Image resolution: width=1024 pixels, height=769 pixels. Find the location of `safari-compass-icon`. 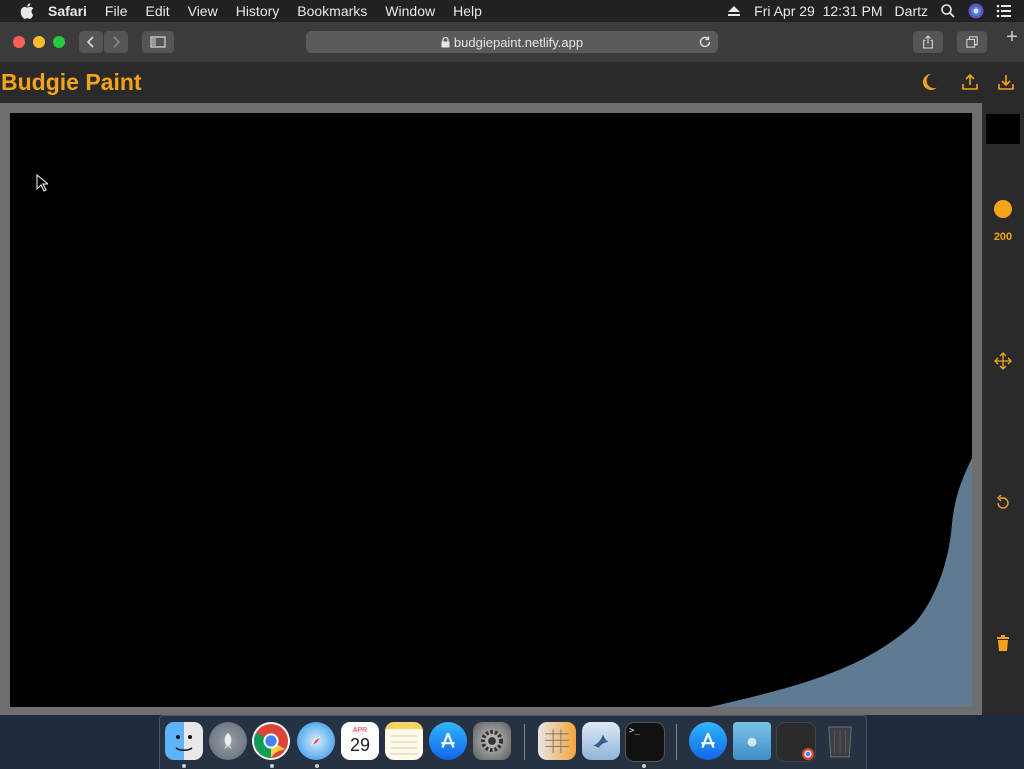

safari-compass-icon is located at coordinates (316, 741).